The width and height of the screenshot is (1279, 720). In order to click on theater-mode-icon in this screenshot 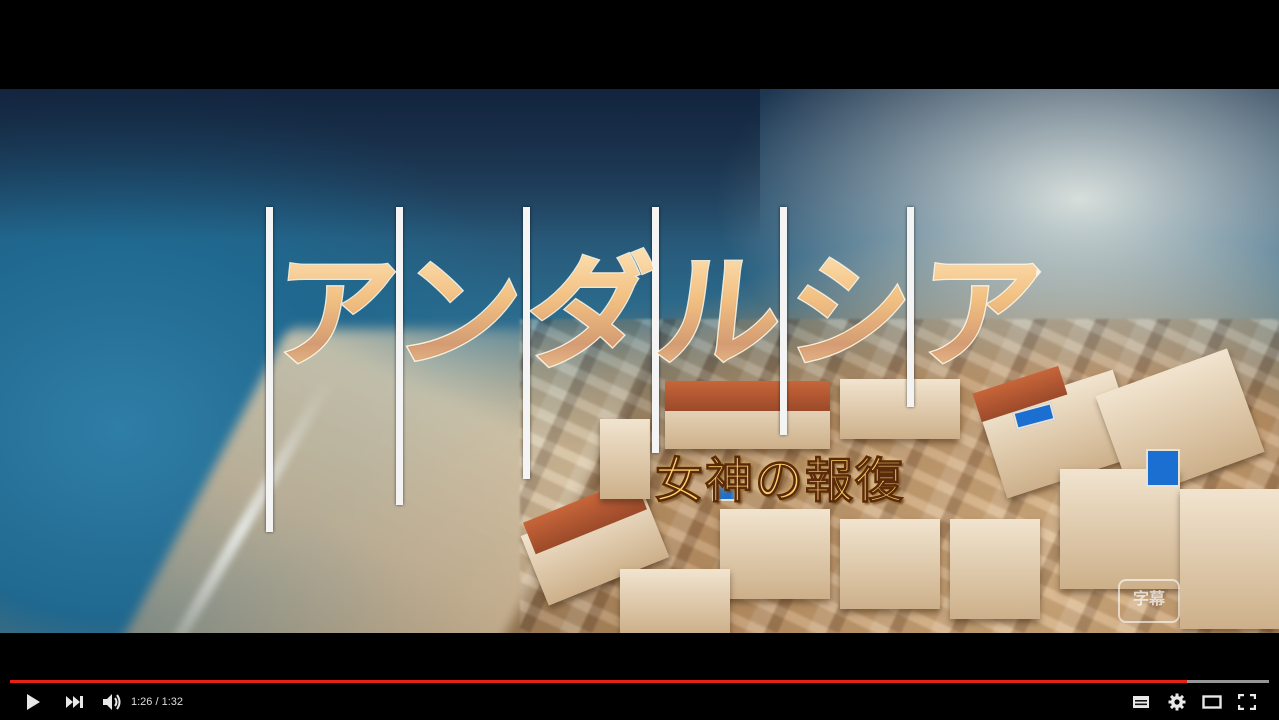, I will do `click(1212, 702)`.